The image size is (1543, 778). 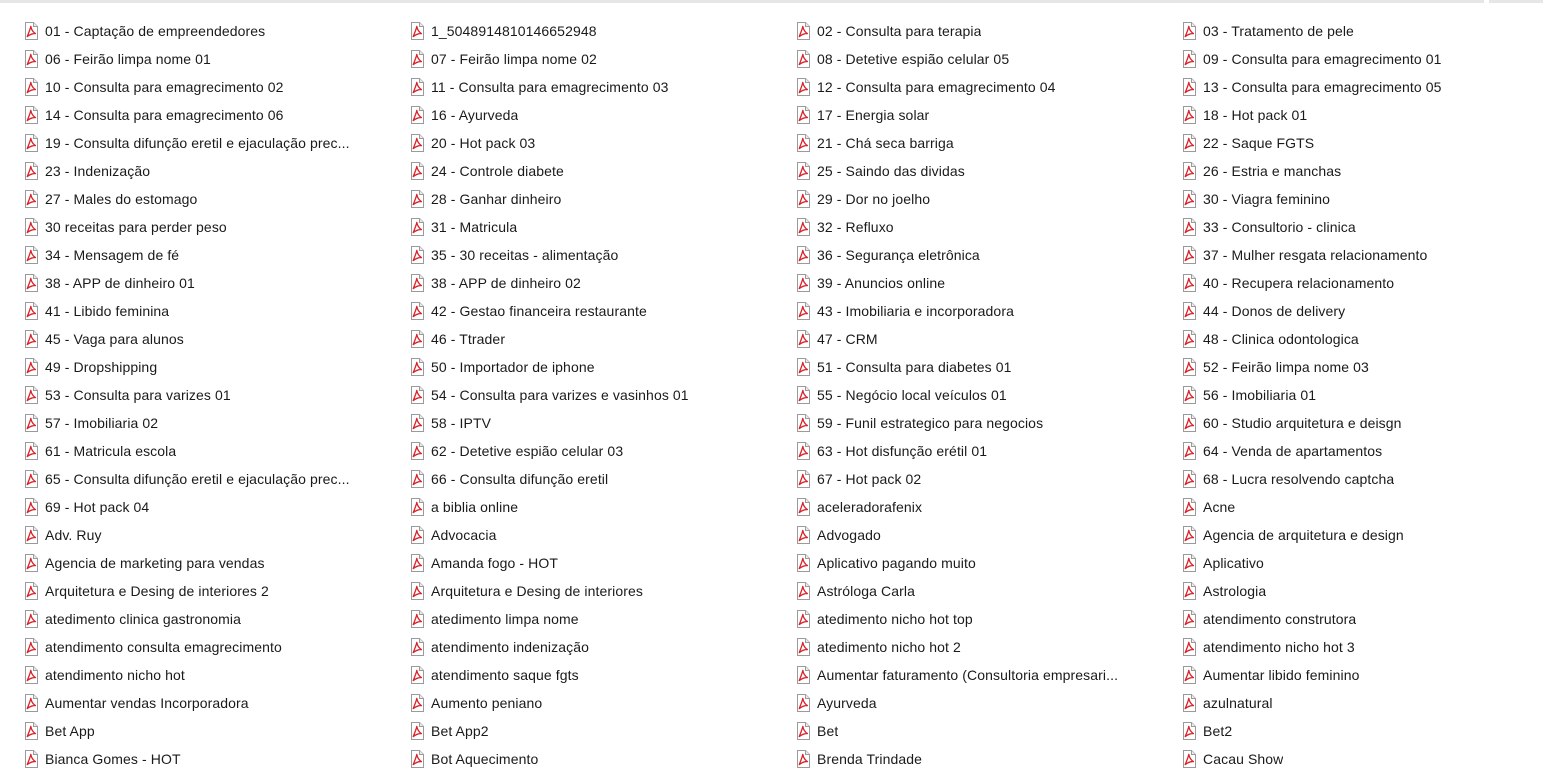 What do you see at coordinates (193, 619) in the screenshot?
I see `file-item: atedimento clinica gastronomia` at bounding box center [193, 619].